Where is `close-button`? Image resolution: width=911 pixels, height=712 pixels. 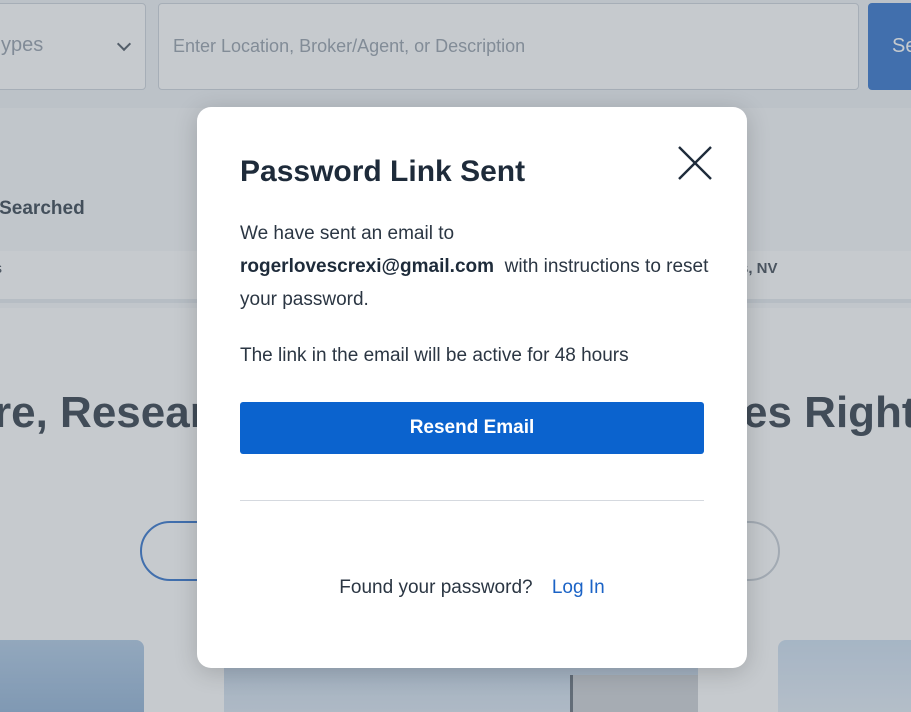
close-button is located at coordinates (695, 163).